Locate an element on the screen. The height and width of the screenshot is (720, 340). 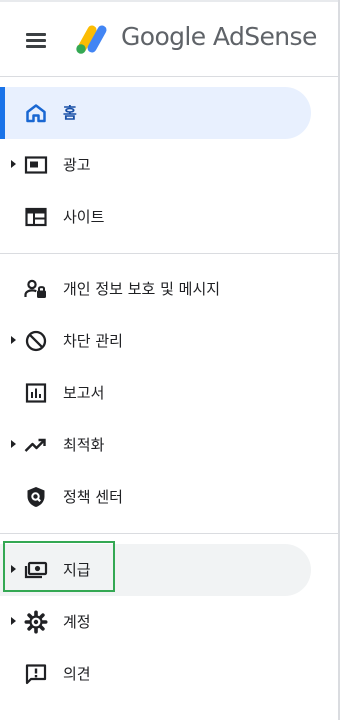
trending-up-icon is located at coordinates (36, 445).